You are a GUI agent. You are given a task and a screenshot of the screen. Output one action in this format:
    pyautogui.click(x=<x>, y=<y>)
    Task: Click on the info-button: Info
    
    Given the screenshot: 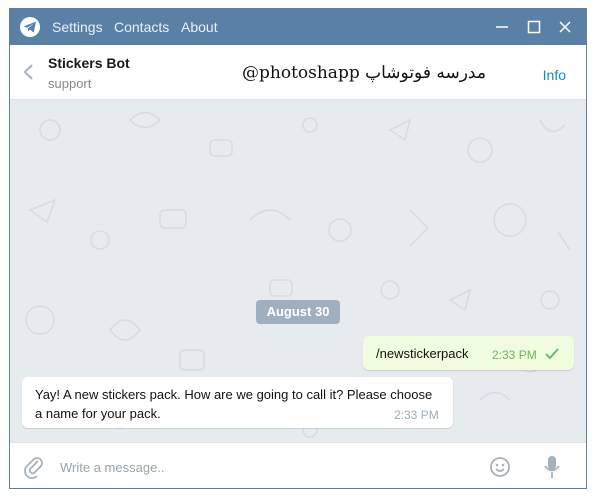 What is the action you would take?
    pyautogui.click(x=554, y=75)
    